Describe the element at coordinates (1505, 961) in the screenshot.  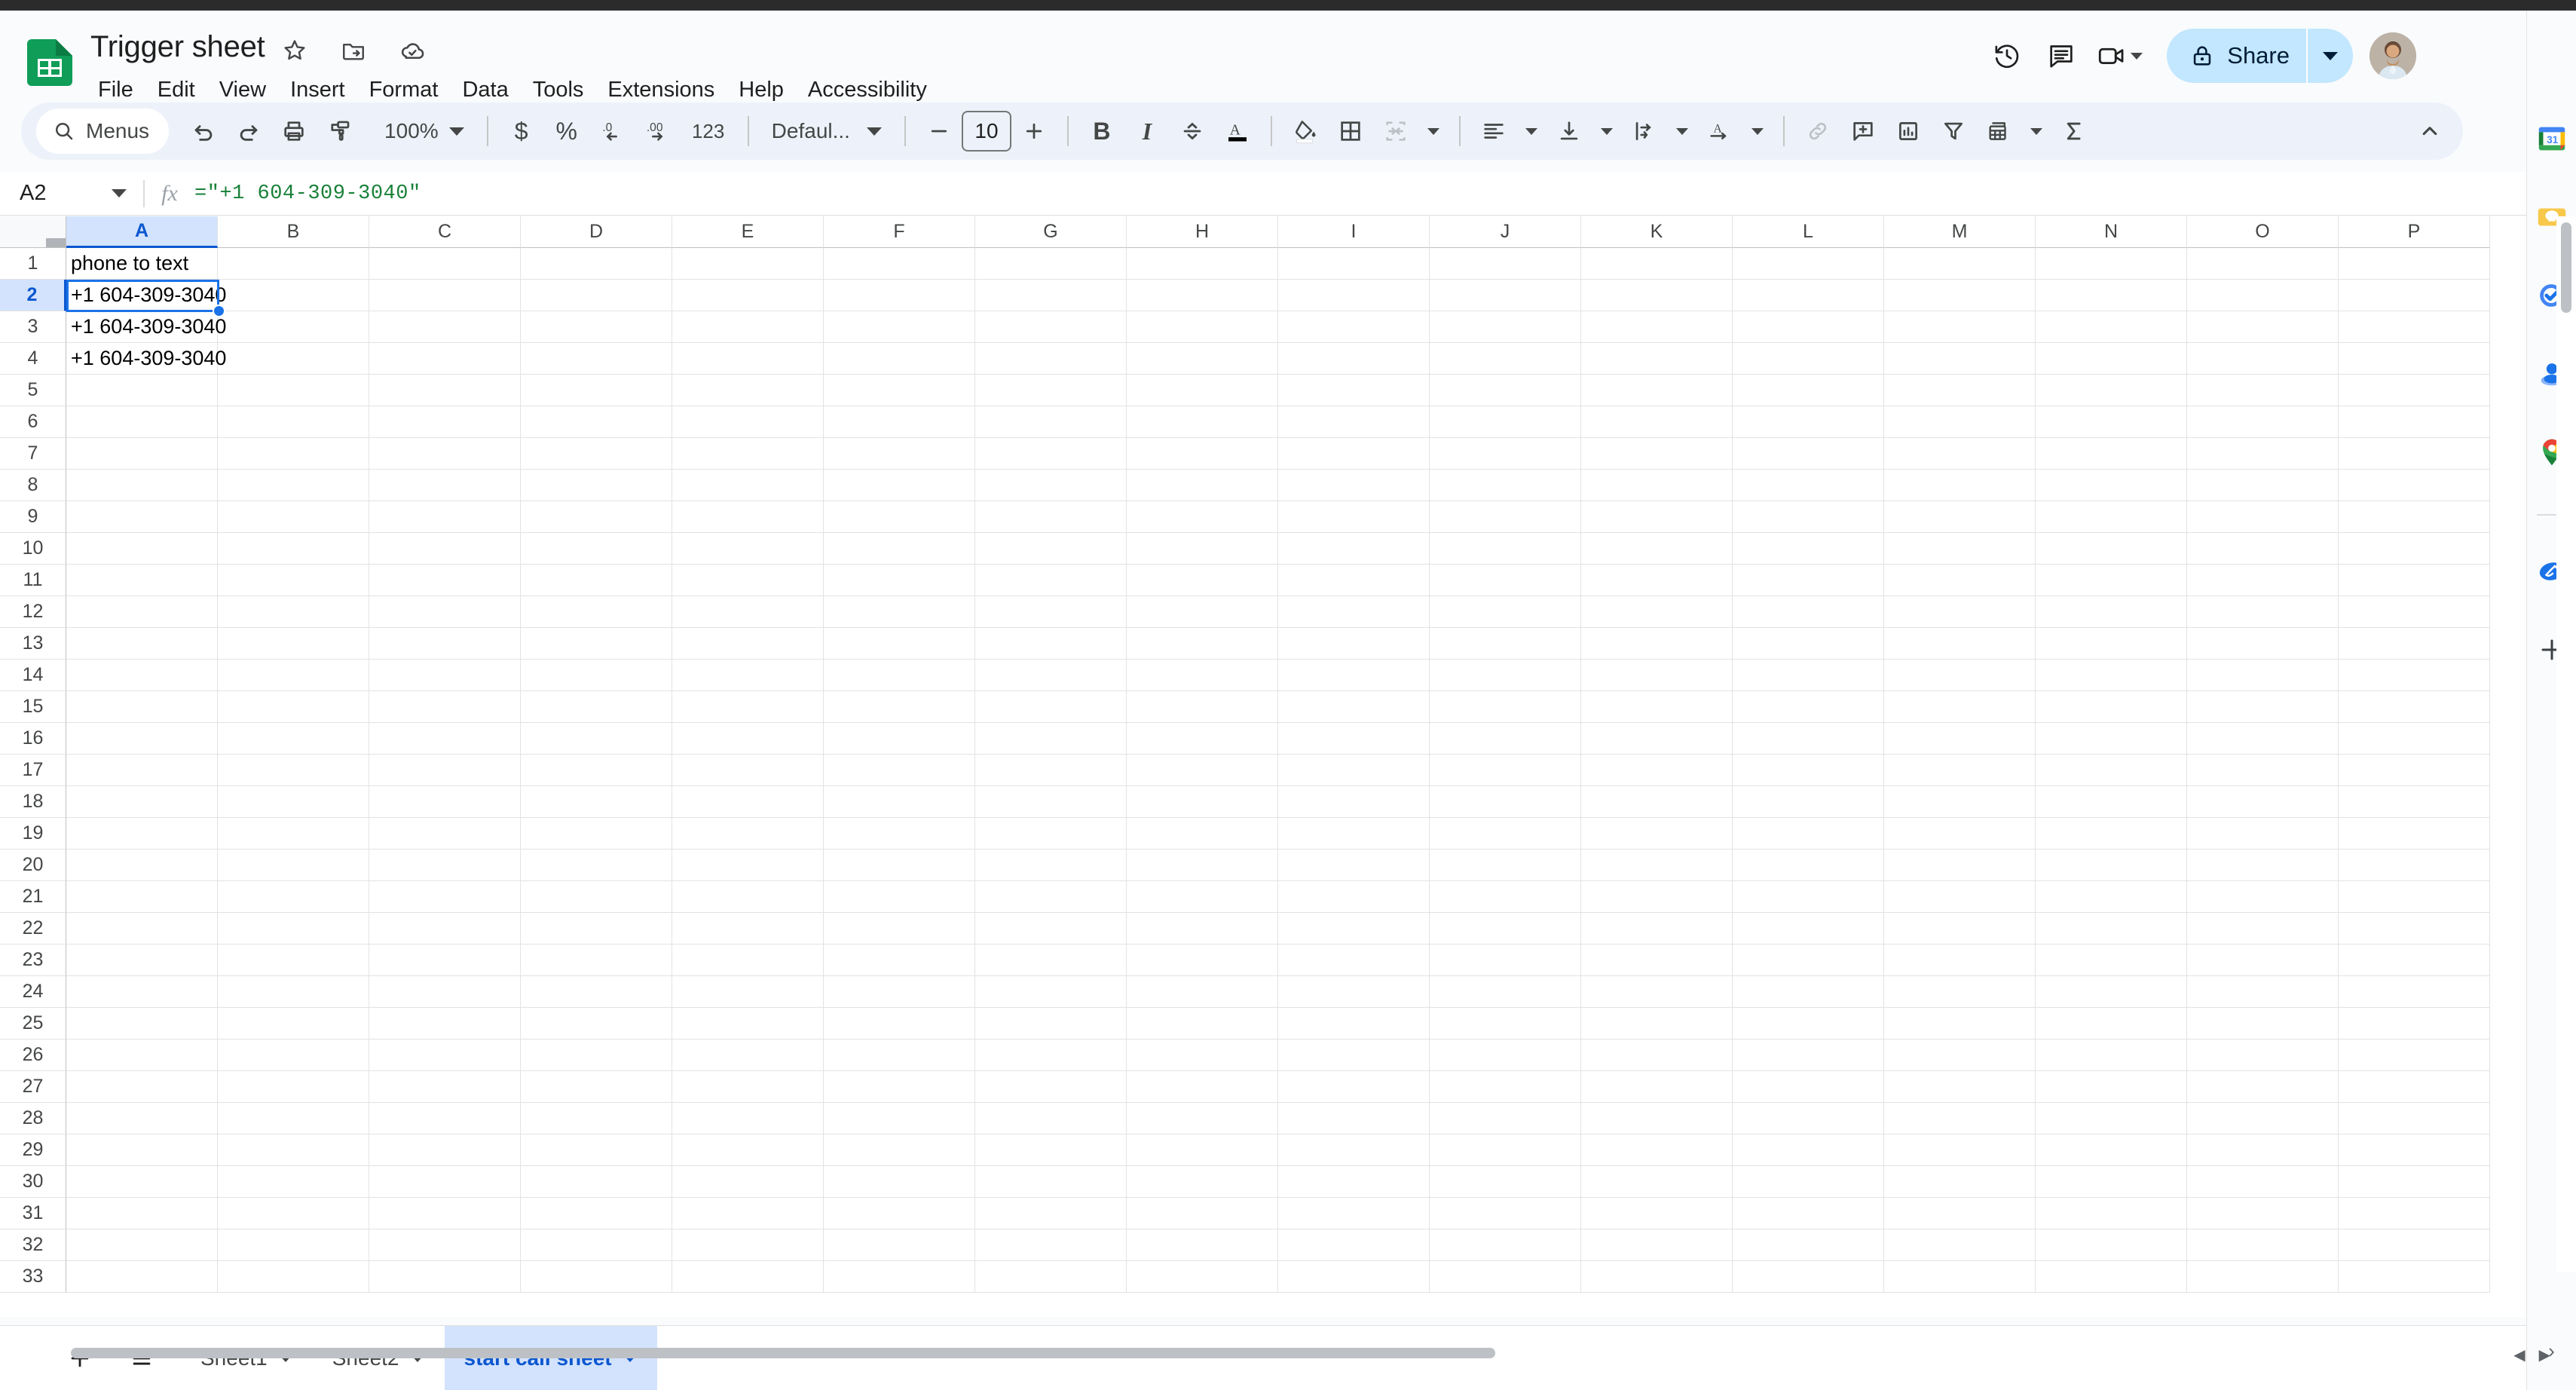
I see `cell-j23` at that location.